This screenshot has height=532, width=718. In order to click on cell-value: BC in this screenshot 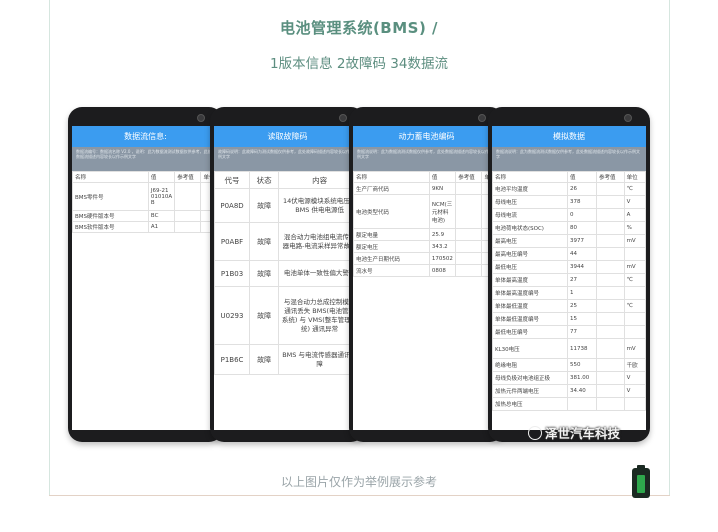, I will do `click(161, 216)`.